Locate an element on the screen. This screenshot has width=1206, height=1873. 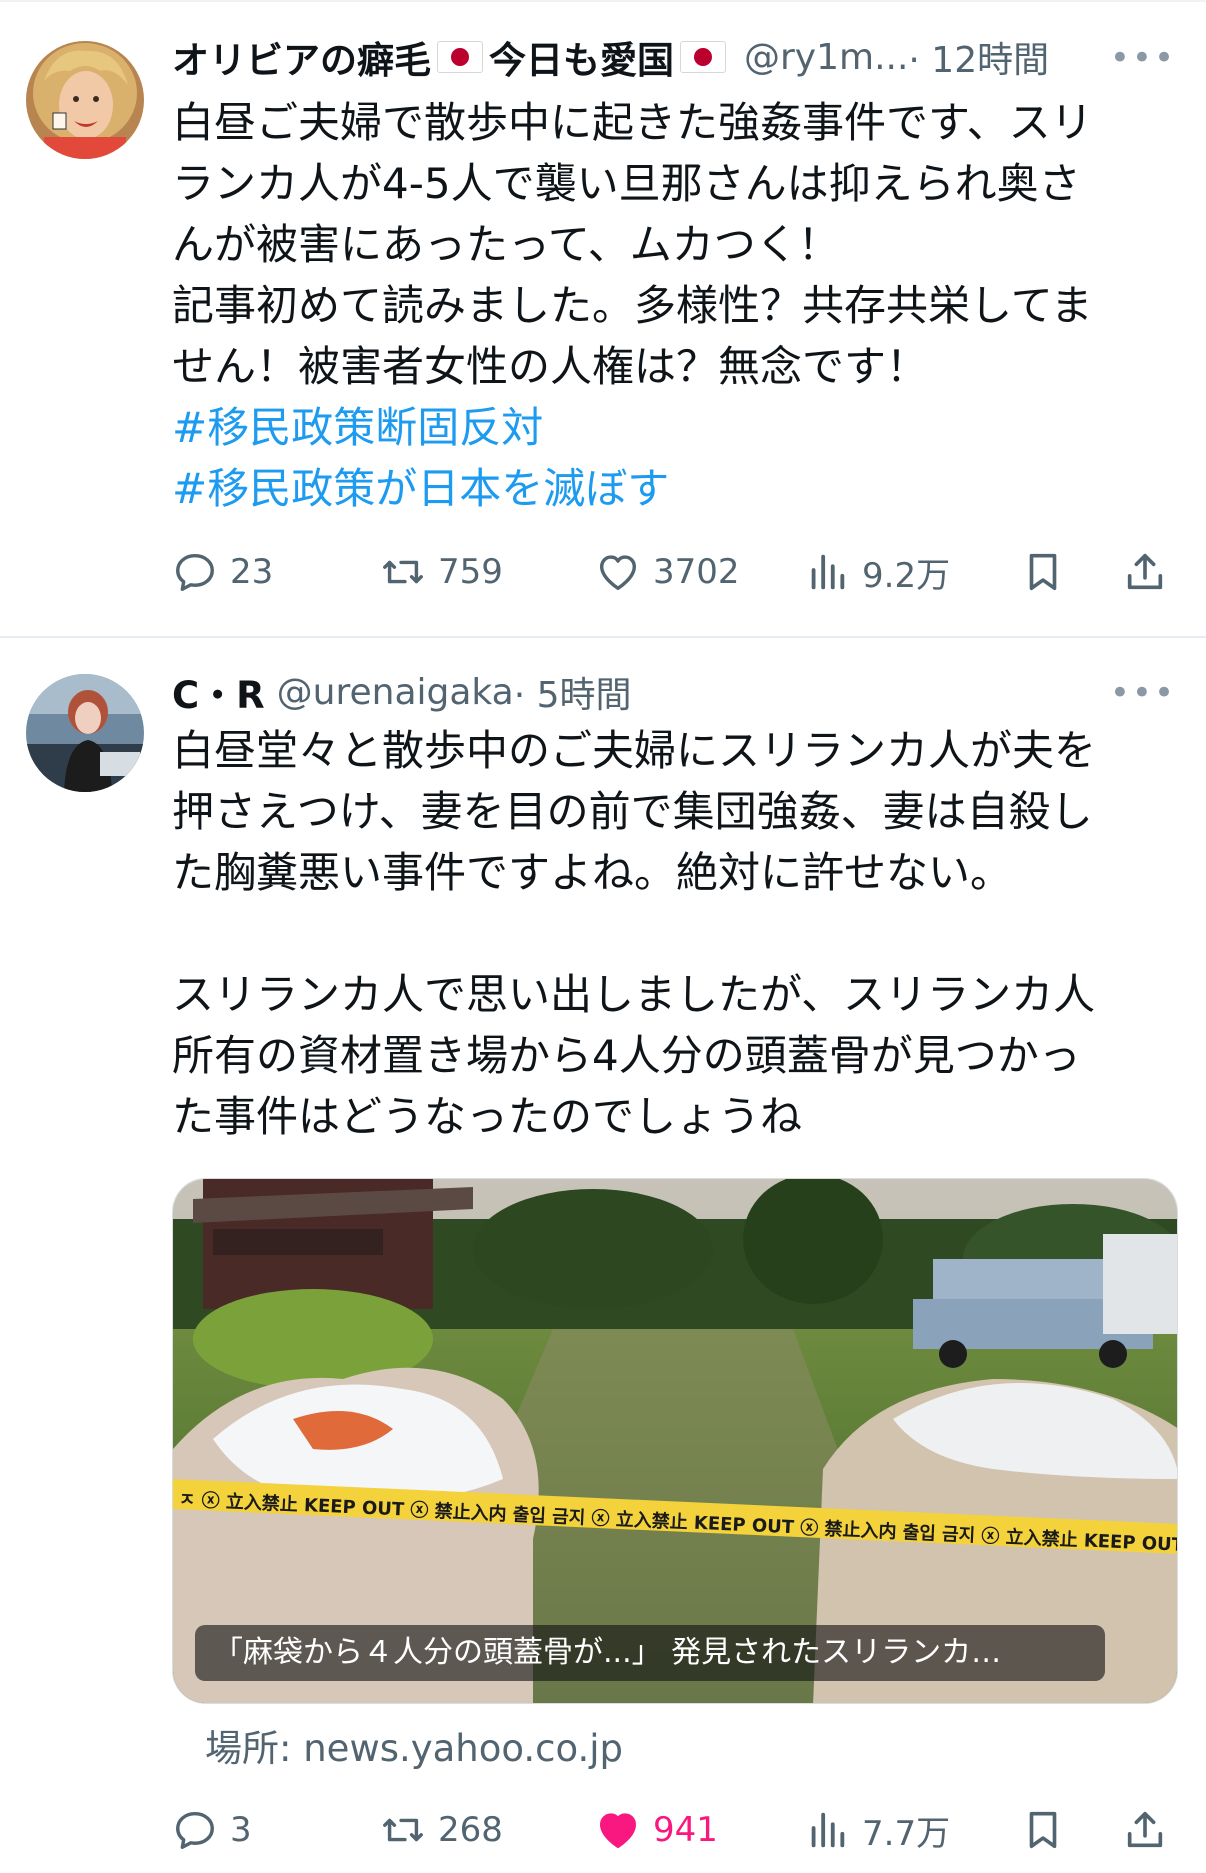
retweet-count: 759 is located at coordinates (470, 572).